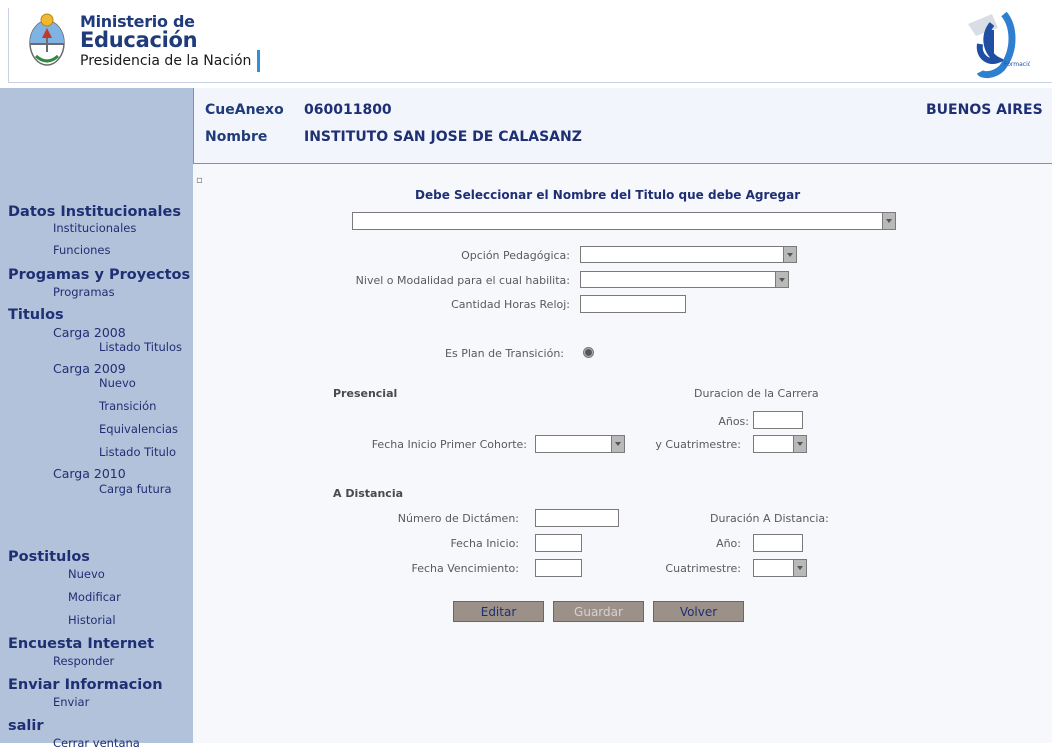  I want to click on sidebar-heading-postitulos: Postitulos, so click(49, 557).